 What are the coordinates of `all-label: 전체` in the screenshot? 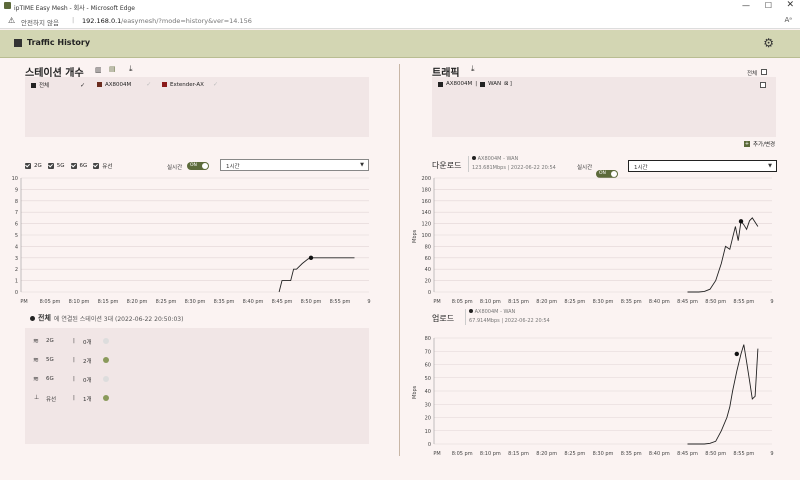 It's located at (752, 74).